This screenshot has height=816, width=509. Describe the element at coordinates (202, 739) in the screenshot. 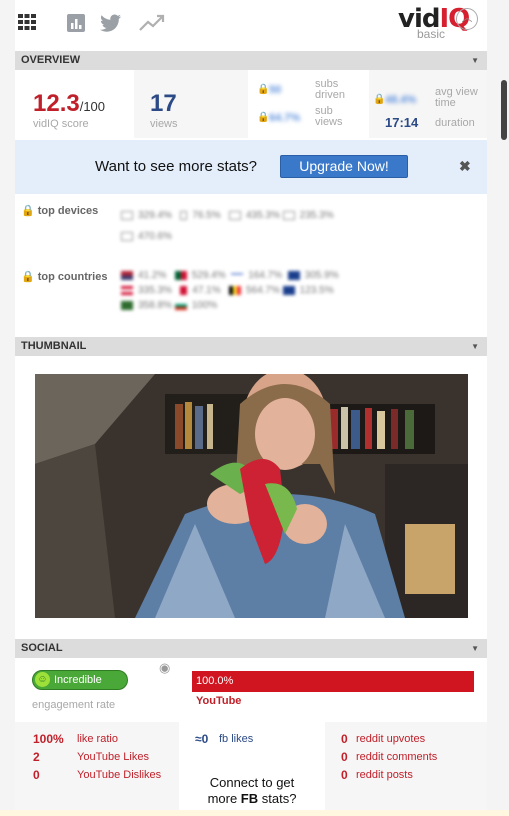

I see `fb-likes-value: ≈0` at that location.